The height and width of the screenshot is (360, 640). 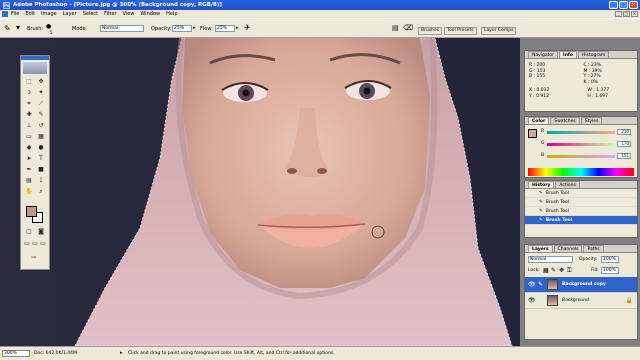 I want to click on clone-stamp-tool-icon: ⊥, so click(x=29, y=126).